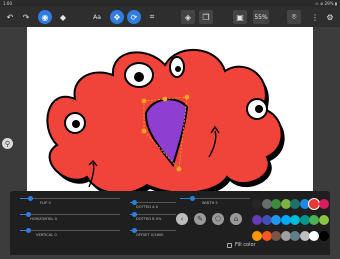 This screenshot has height=259, width=340. What do you see at coordinates (330, 17) in the screenshot?
I see `settings-icon: ⚙` at bounding box center [330, 17].